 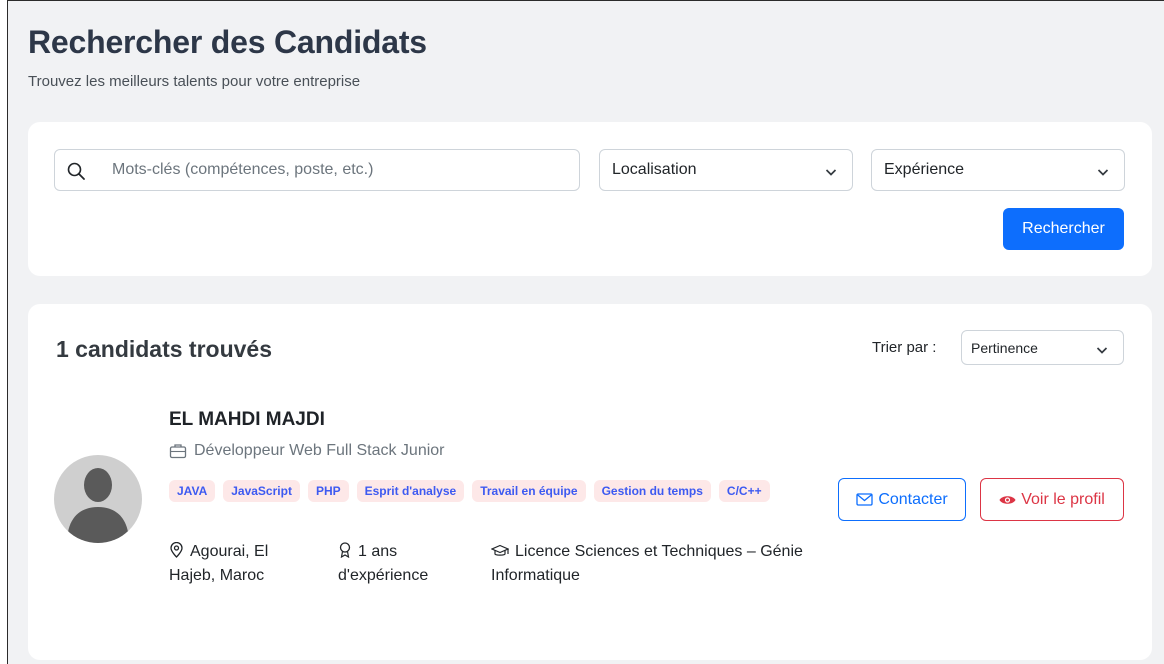 What do you see at coordinates (403, 564) in the screenshot?
I see `candidate-experience: 1 ans d'expérience` at bounding box center [403, 564].